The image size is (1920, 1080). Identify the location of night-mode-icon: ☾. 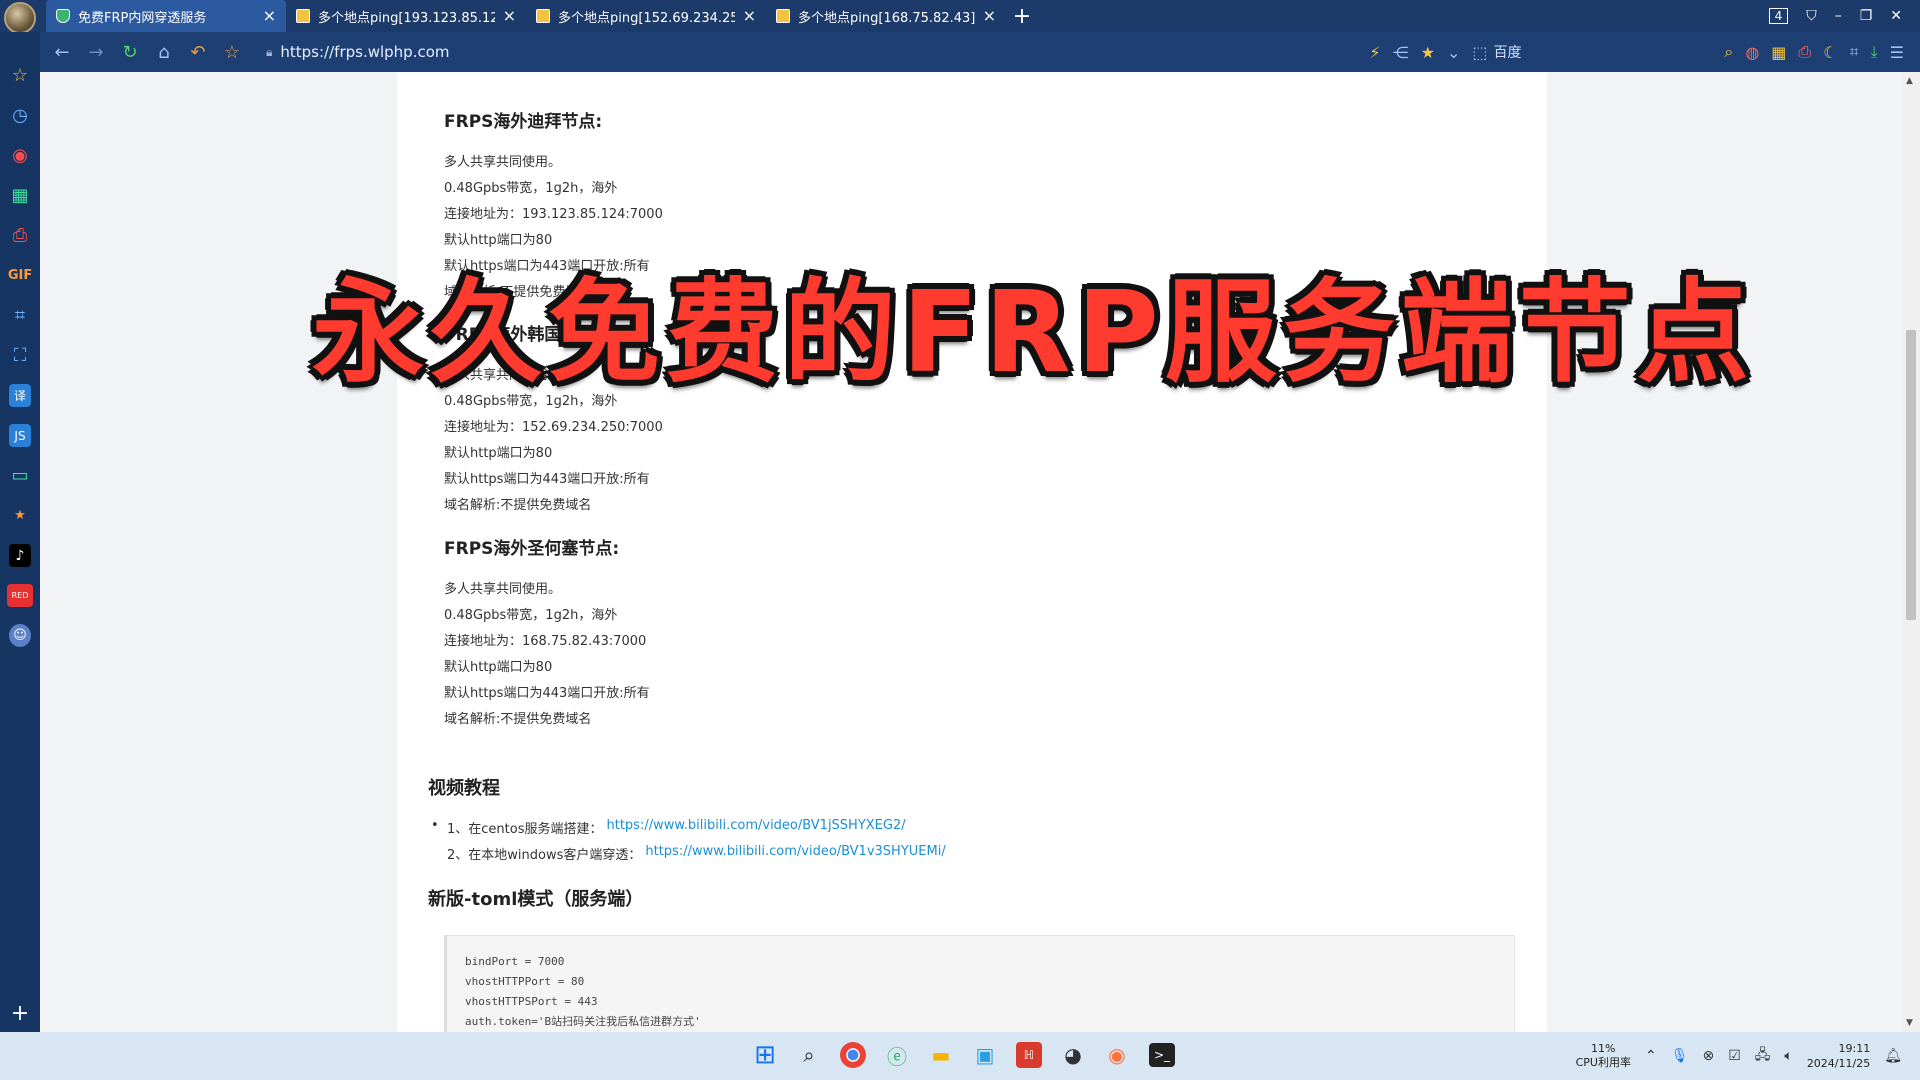
(1830, 52).